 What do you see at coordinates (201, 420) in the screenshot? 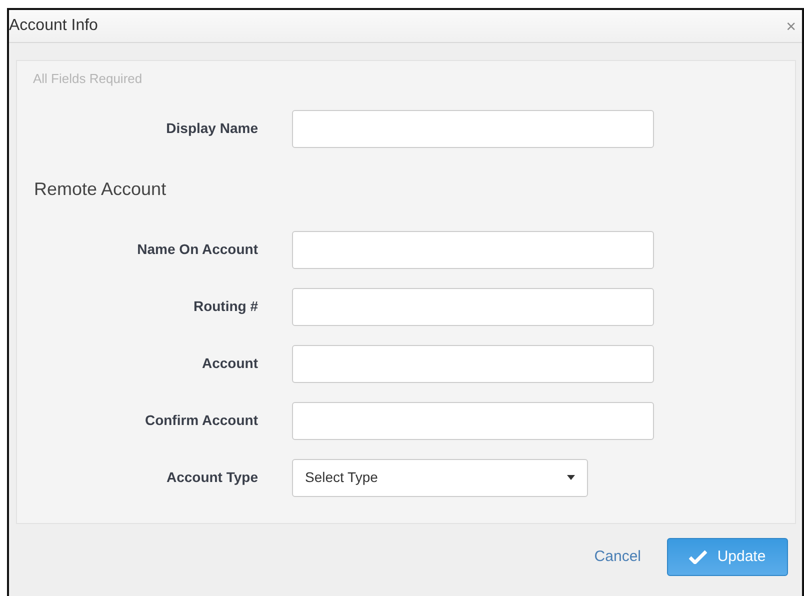
I see `field-label: Confirm Account` at bounding box center [201, 420].